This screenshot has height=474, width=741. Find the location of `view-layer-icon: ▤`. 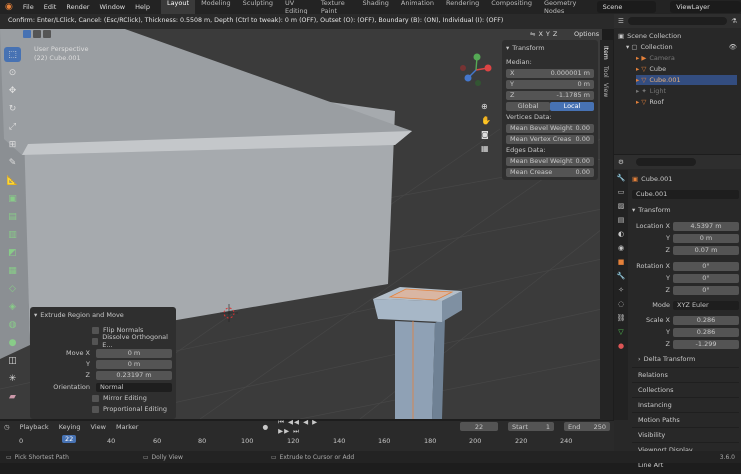

view-layer-icon: ▤ is located at coordinates (621, 220).